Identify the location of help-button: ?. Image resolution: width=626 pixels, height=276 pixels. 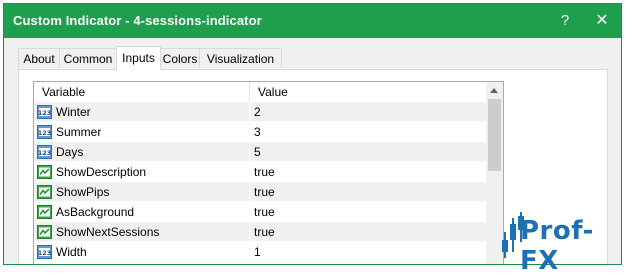
(565, 21).